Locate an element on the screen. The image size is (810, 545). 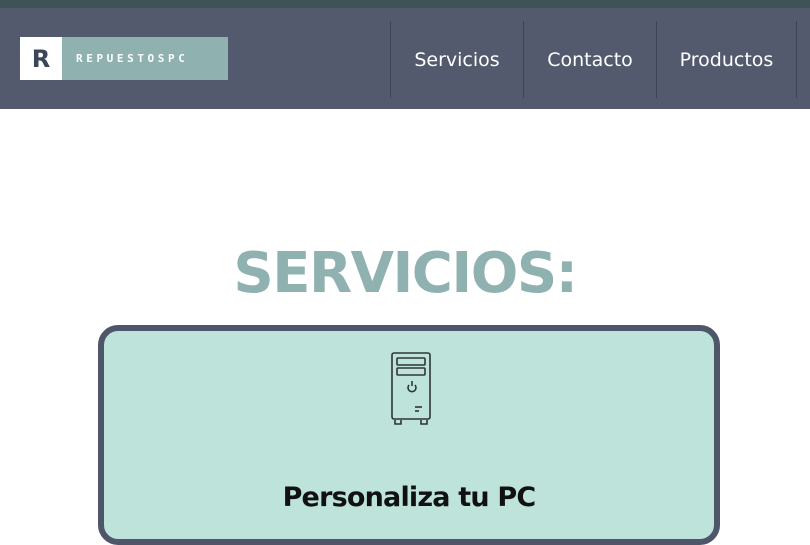
nav-item-productos: Productos is located at coordinates (726, 59).